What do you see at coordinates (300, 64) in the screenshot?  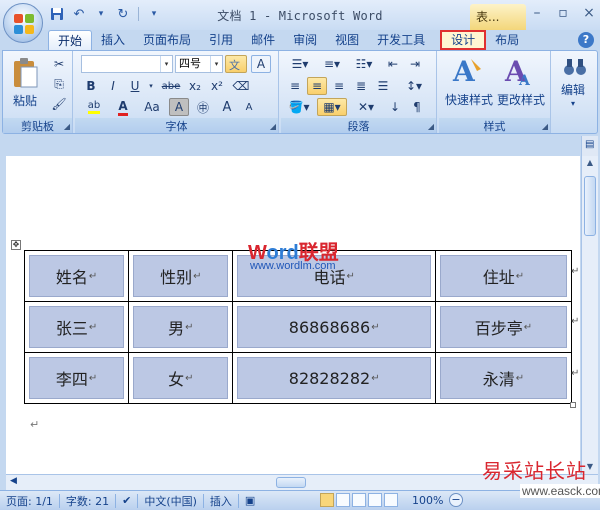 I see `bullets-icon: ☰▾` at bounding box center [300, 64].